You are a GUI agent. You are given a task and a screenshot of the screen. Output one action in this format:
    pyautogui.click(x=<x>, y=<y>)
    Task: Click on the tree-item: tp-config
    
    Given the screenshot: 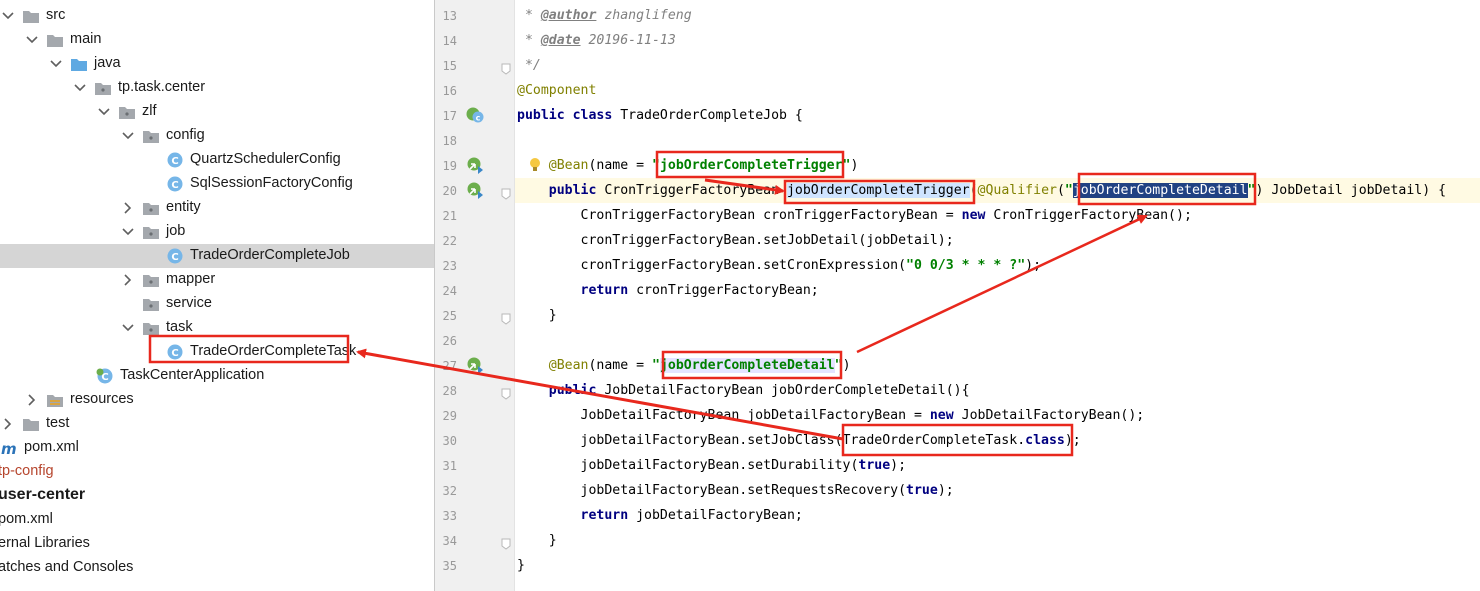 What is the action you would take?
    pyautogui.click(x=217, y=472)
    